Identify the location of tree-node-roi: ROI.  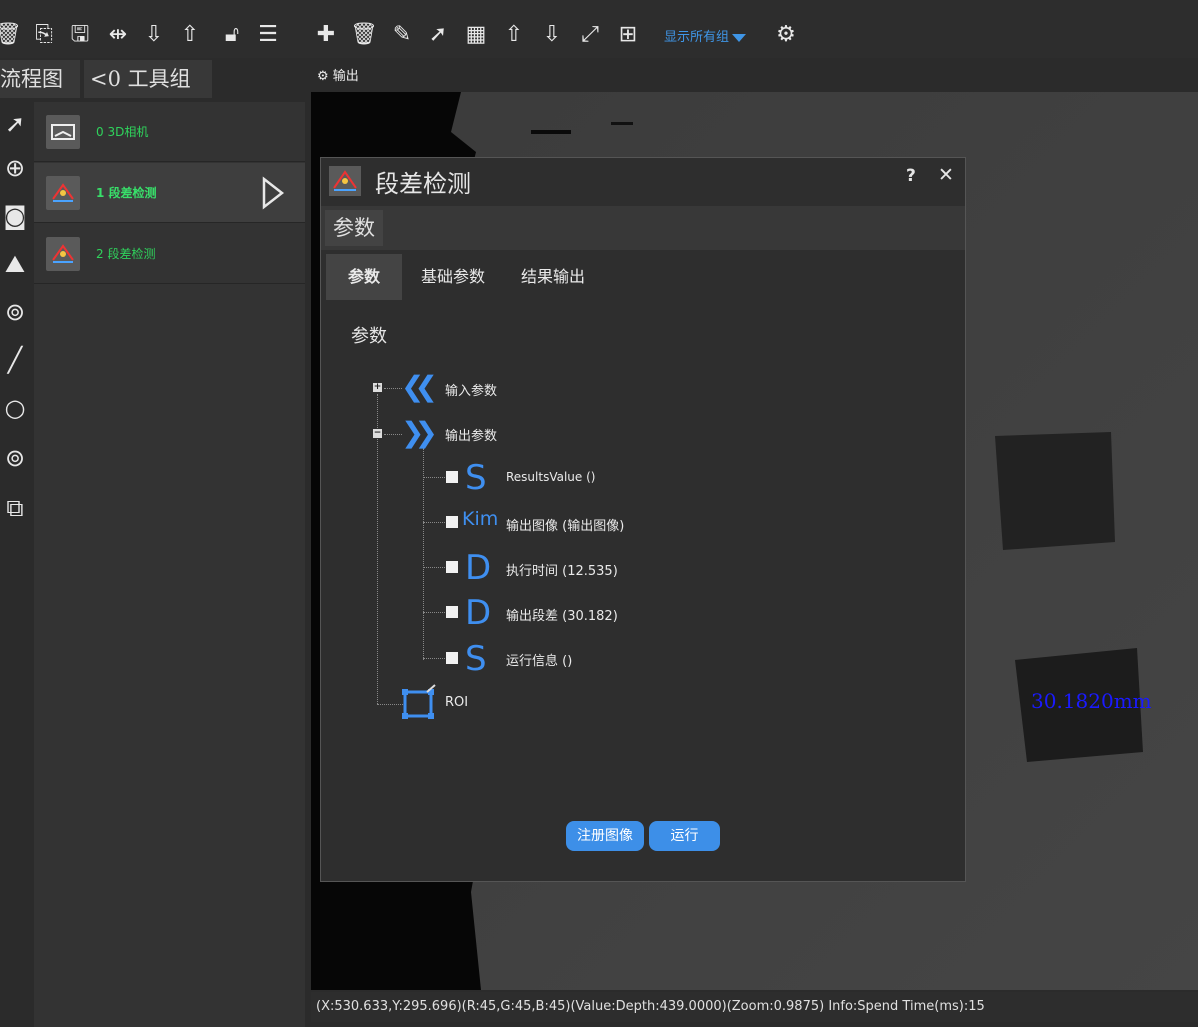
(456, 702).